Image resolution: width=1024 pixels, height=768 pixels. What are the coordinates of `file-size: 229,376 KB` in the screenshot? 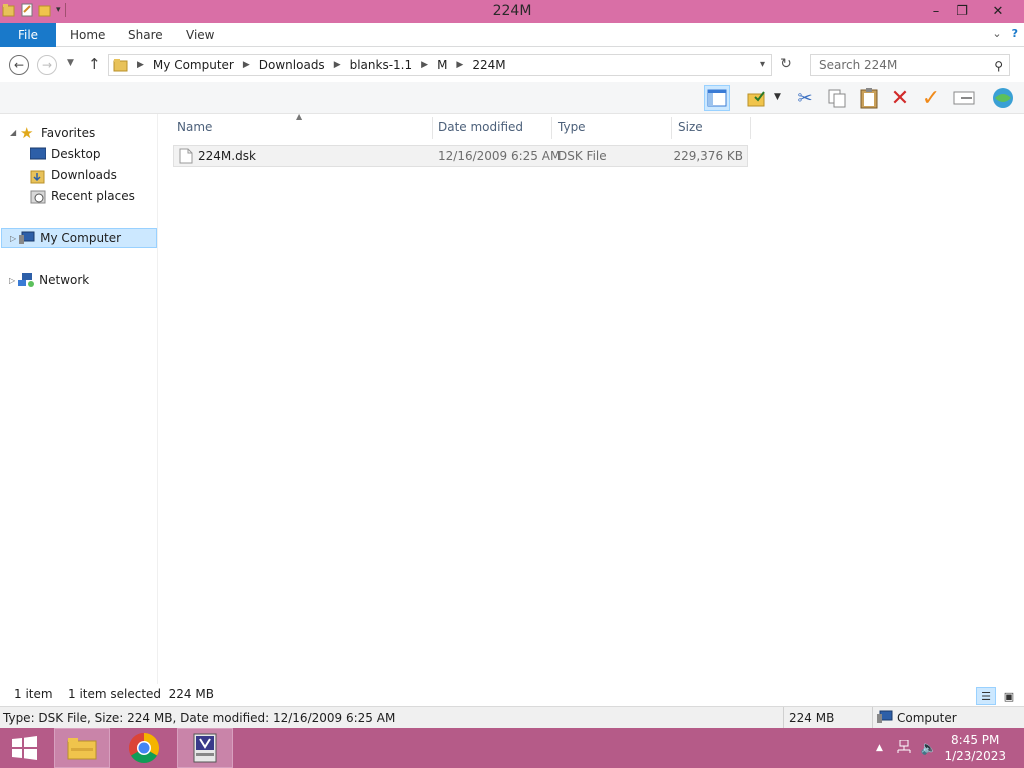 It's located at (708, 156).